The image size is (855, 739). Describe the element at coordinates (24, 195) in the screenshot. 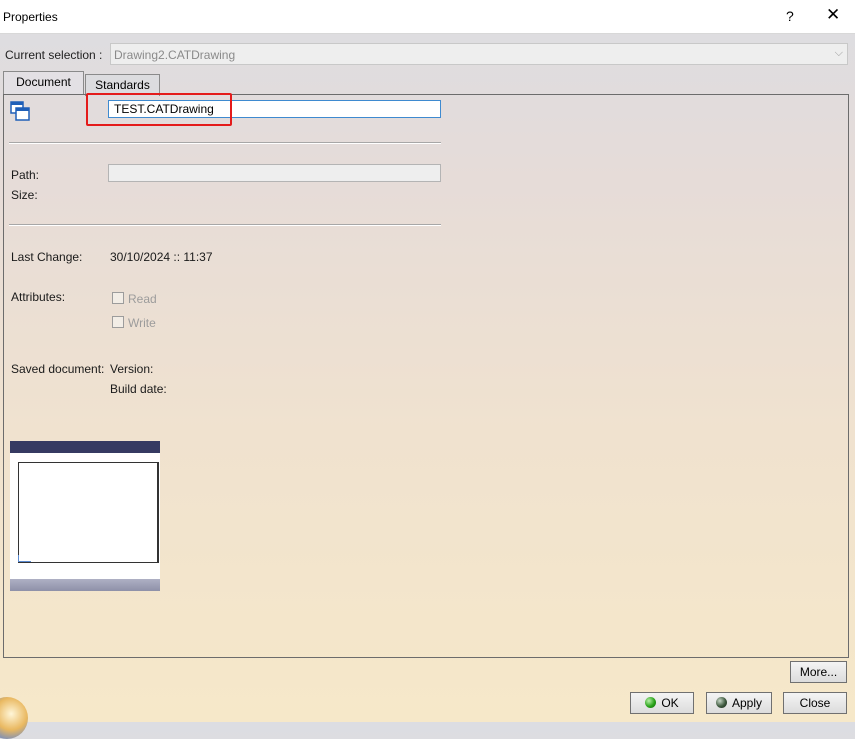

I see `size-label: Size:` at that location.